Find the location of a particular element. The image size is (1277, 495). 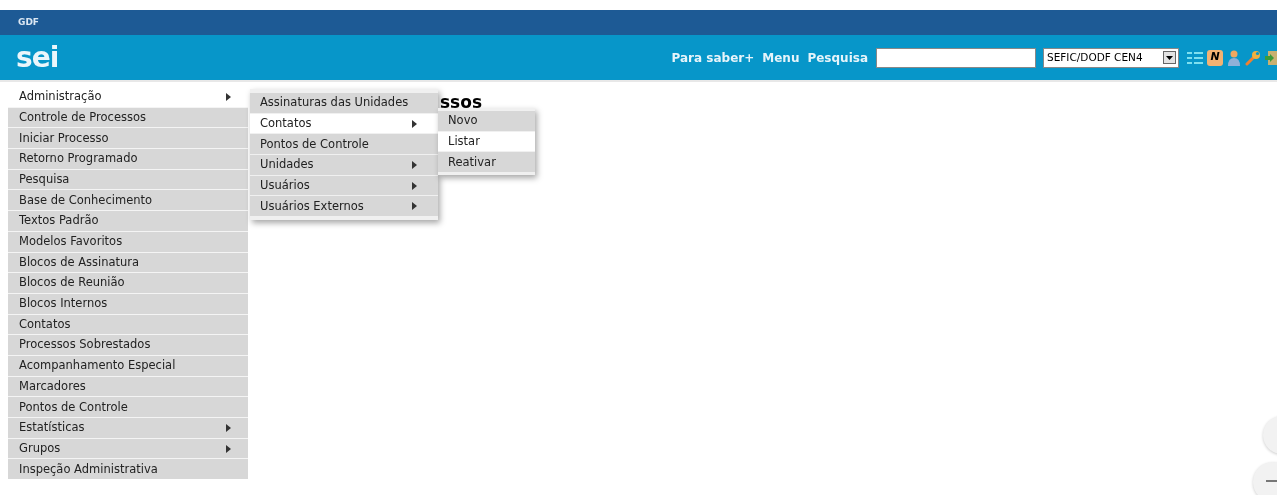

menu-item: Pesquisa is located at coordinates (128, 179).